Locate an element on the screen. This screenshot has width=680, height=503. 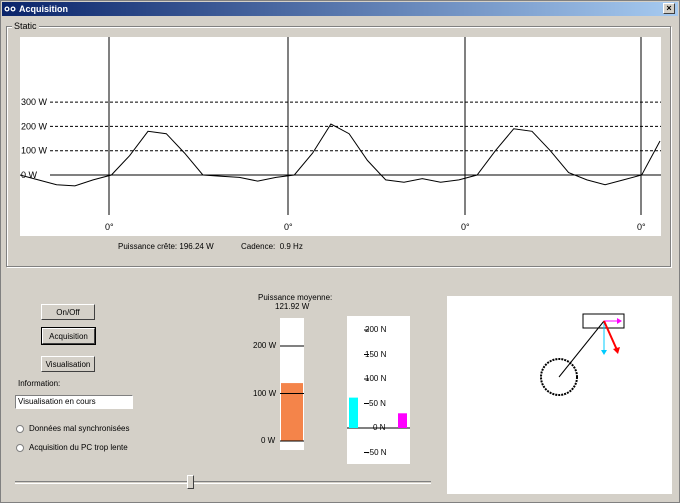
slider-track is located at coordinates (223, 482).